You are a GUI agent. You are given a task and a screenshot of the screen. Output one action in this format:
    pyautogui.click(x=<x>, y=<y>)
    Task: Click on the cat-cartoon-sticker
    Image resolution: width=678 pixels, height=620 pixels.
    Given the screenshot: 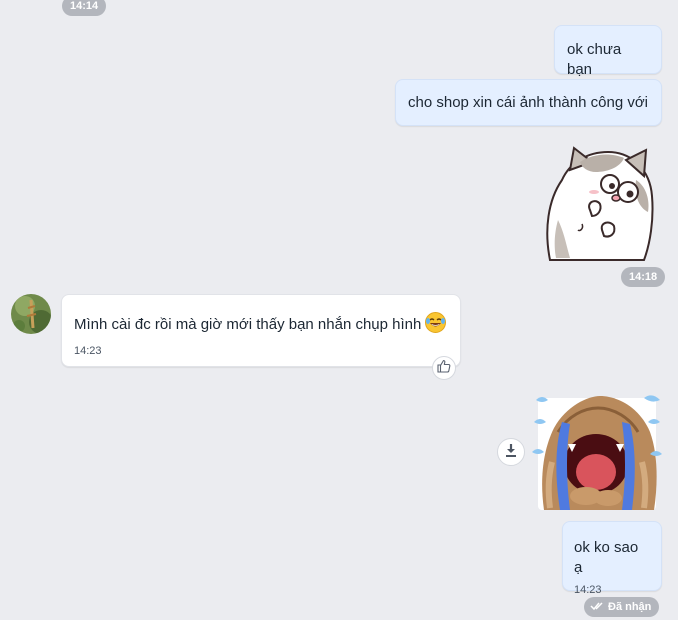 What is the action you would take?
    pyautogui.click(x=599, y=201)
    